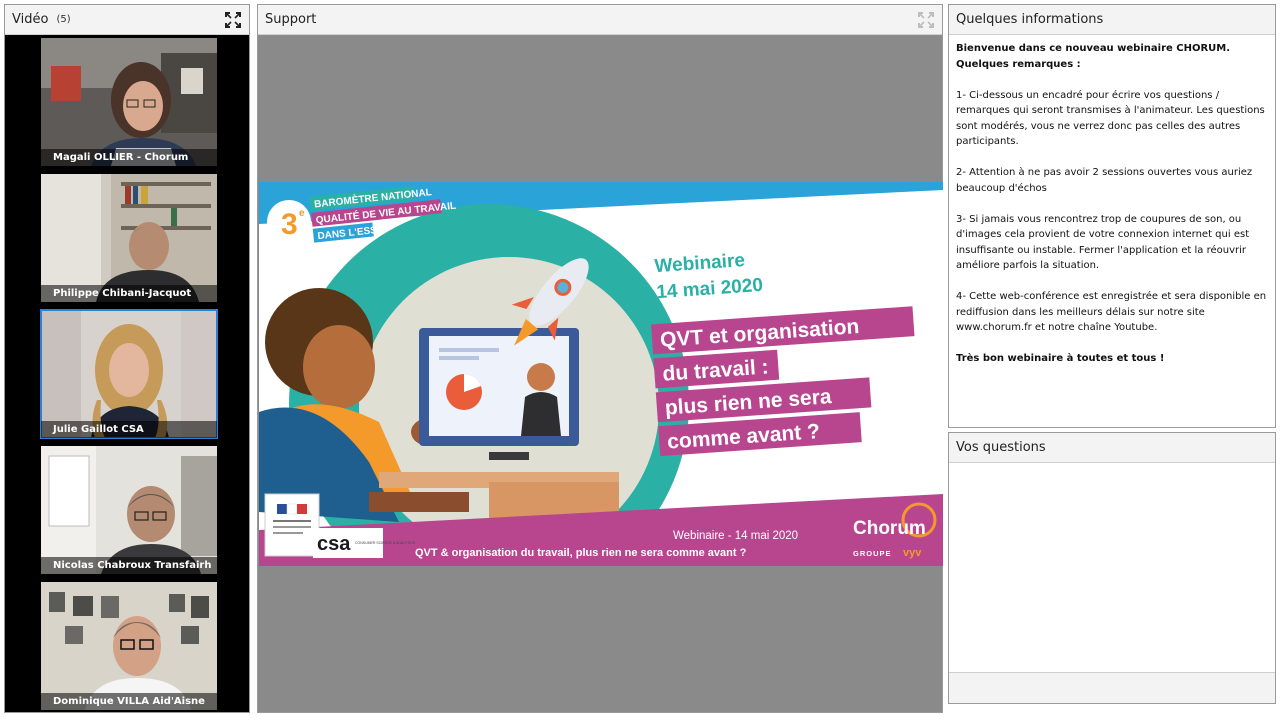 This screenshot has width=1280, height=720. I want to click on participant-count: (5), so click(63, 19).